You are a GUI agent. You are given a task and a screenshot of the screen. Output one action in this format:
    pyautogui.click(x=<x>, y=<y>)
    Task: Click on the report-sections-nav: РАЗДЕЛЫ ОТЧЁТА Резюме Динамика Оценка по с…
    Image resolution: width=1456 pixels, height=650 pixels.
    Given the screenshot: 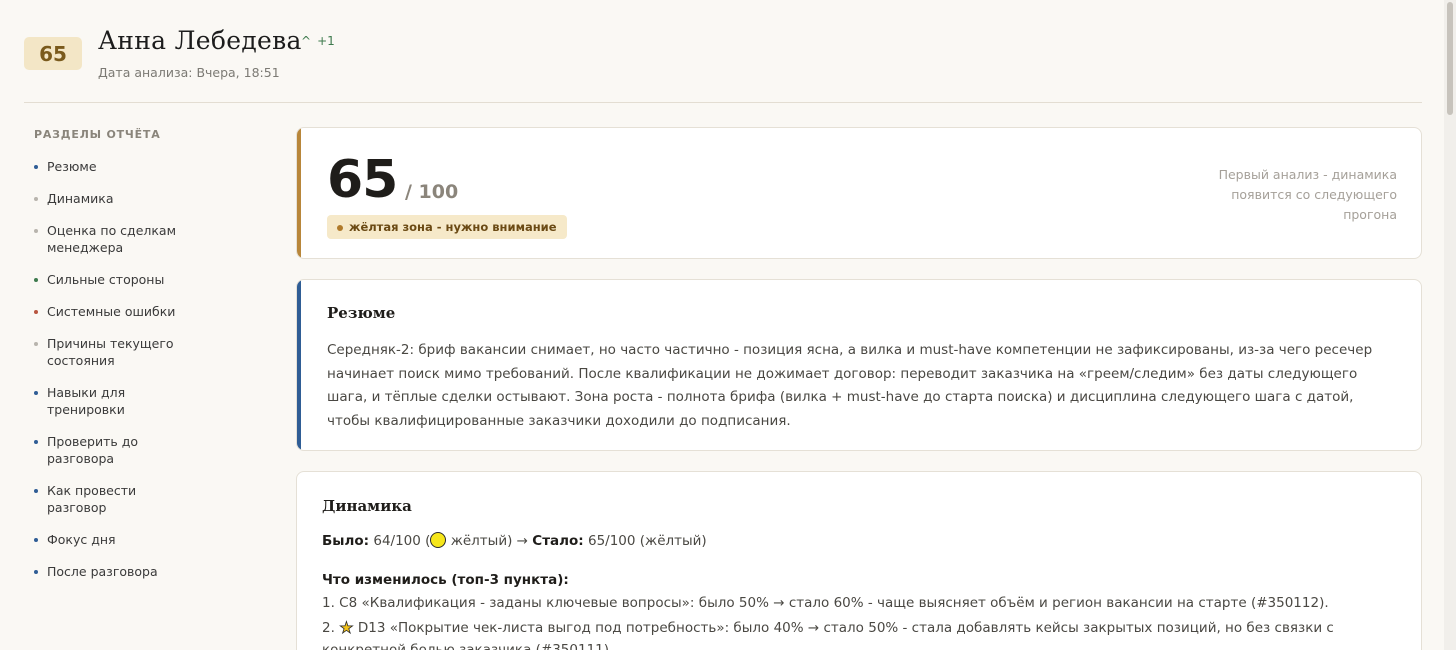 What is the action you would take?
    pyautogui.click(x=129, y=361)
    